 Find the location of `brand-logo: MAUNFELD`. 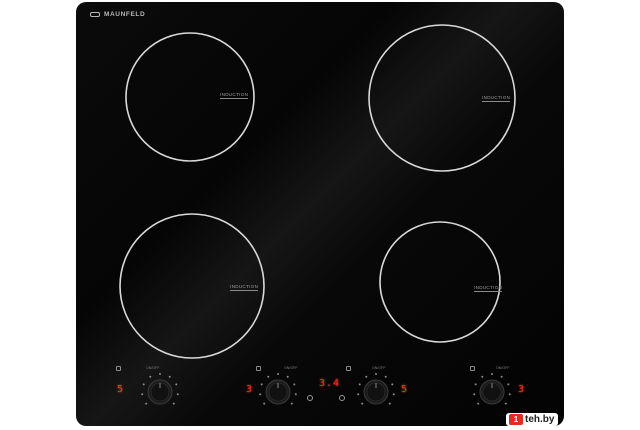

brand-logo: MAUNFELD is located at coordinates (117, 14).